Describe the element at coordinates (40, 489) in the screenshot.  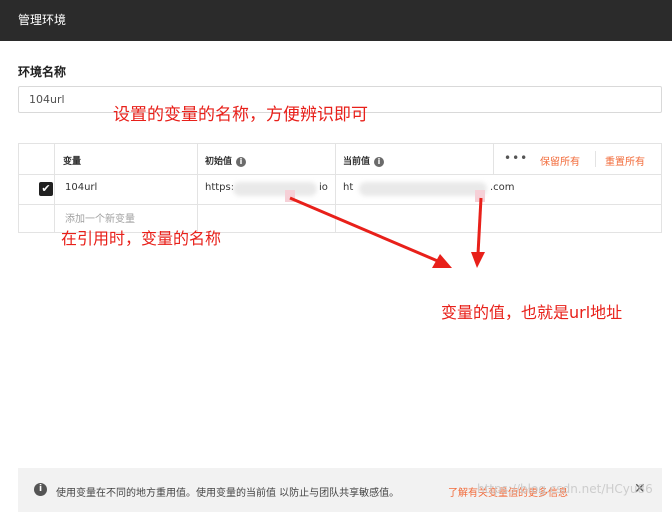
I see `info-icon: i` at that location.